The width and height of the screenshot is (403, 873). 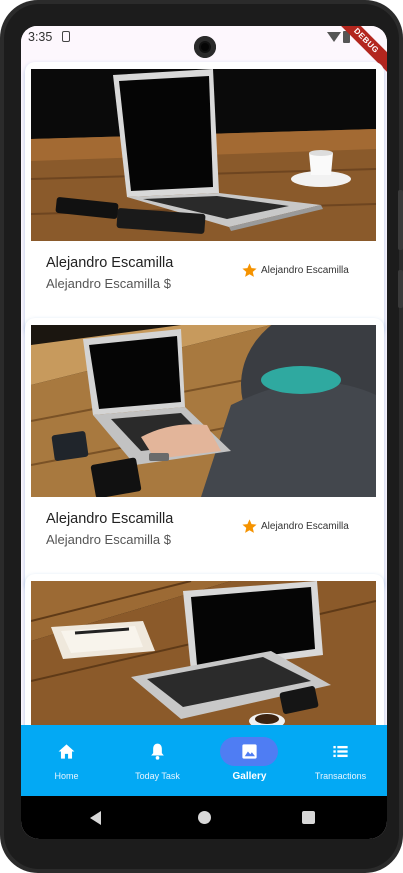 I want to click on nav-label-gallery: Gallery, so click(x=249, y=776).